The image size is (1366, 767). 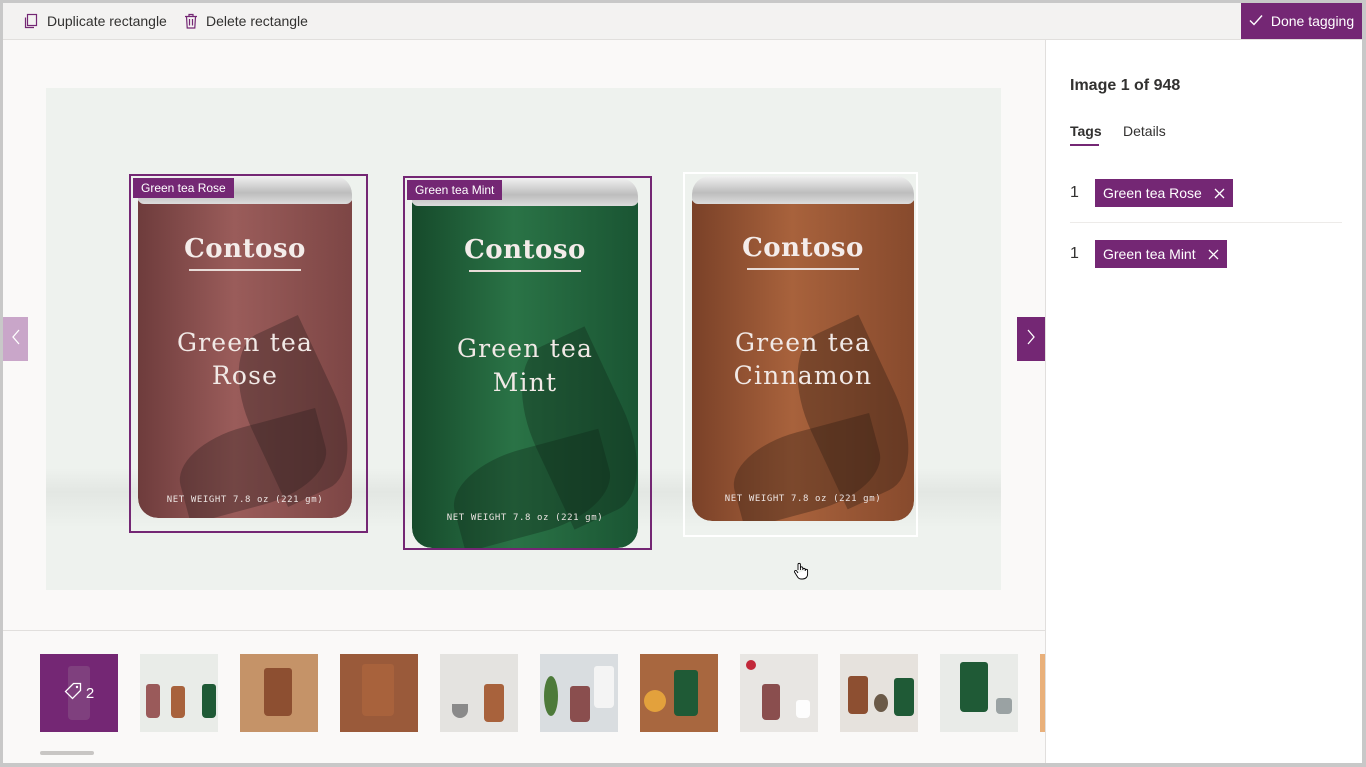 I want to click on chevron-right-icon, so click(x=1031, y=339).